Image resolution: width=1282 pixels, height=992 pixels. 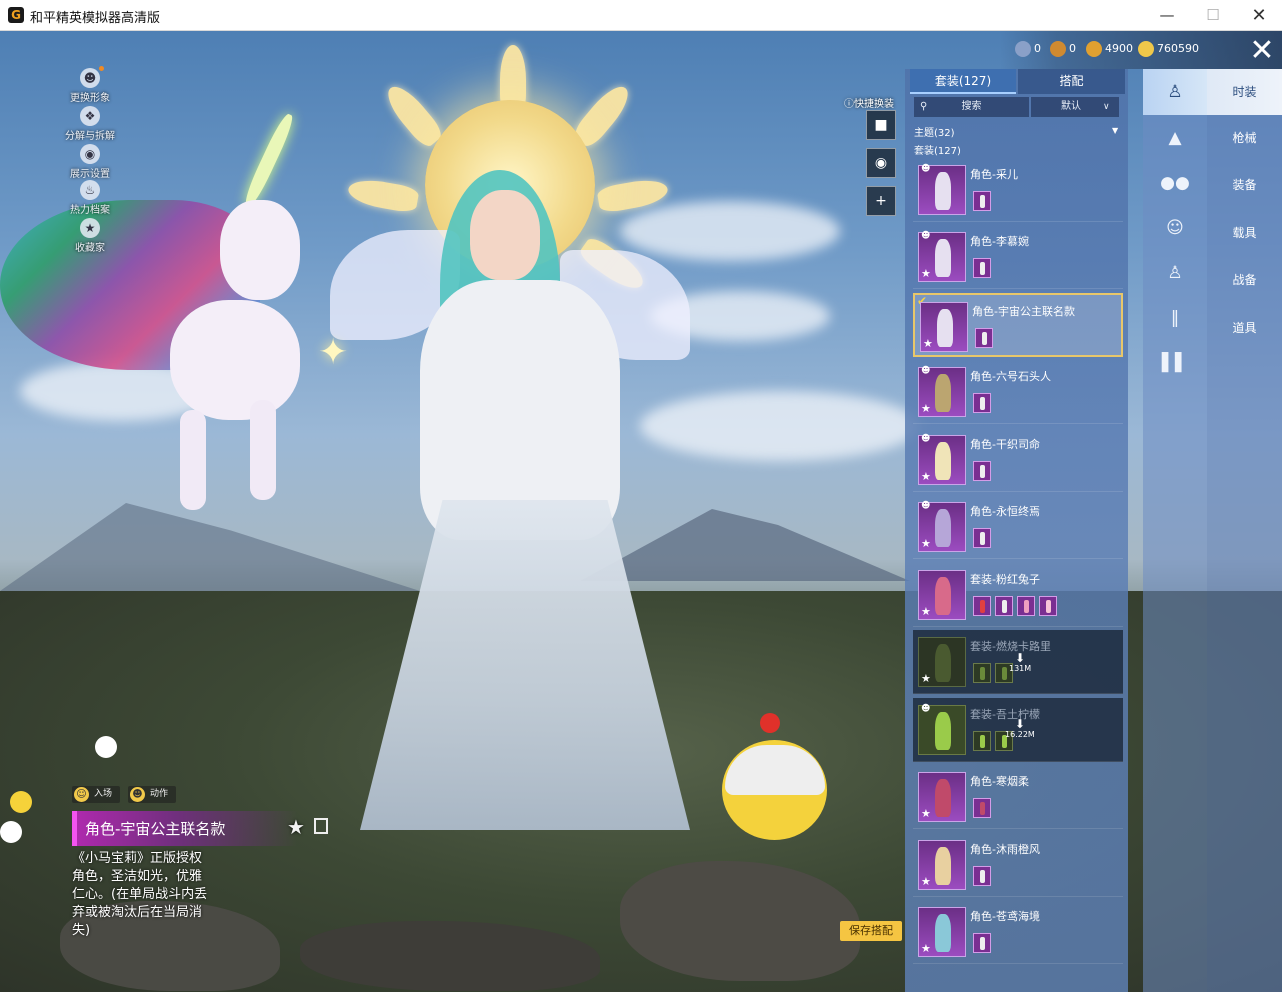 I want to click on quick-change-label: ⓘ快捷换装, so click(x=869, y=104).